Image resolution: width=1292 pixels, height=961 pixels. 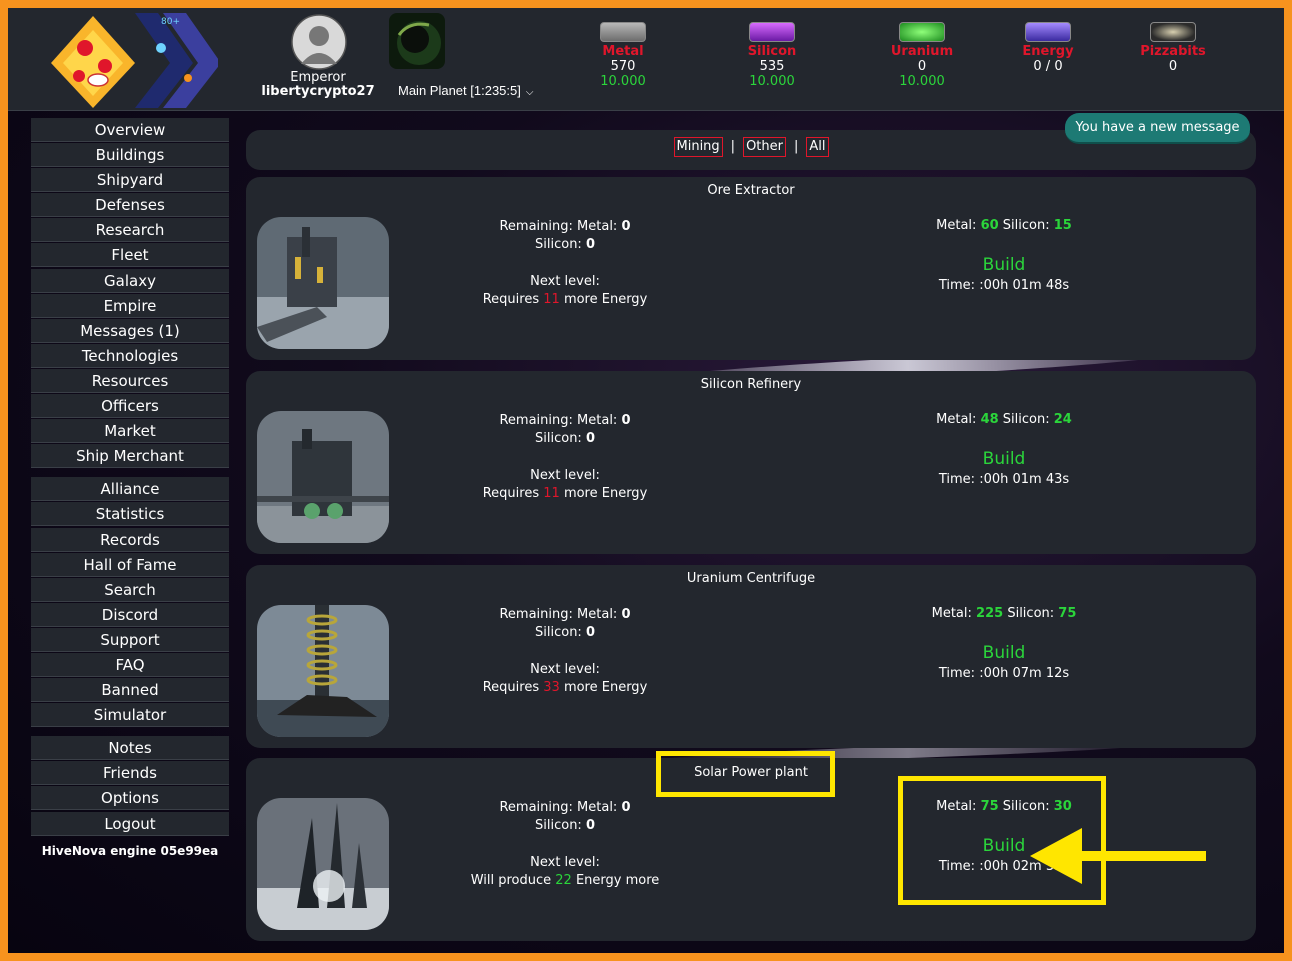 I want to click on engine-version: HiveNova engine 05e99ea, so click(x=130, y=850).